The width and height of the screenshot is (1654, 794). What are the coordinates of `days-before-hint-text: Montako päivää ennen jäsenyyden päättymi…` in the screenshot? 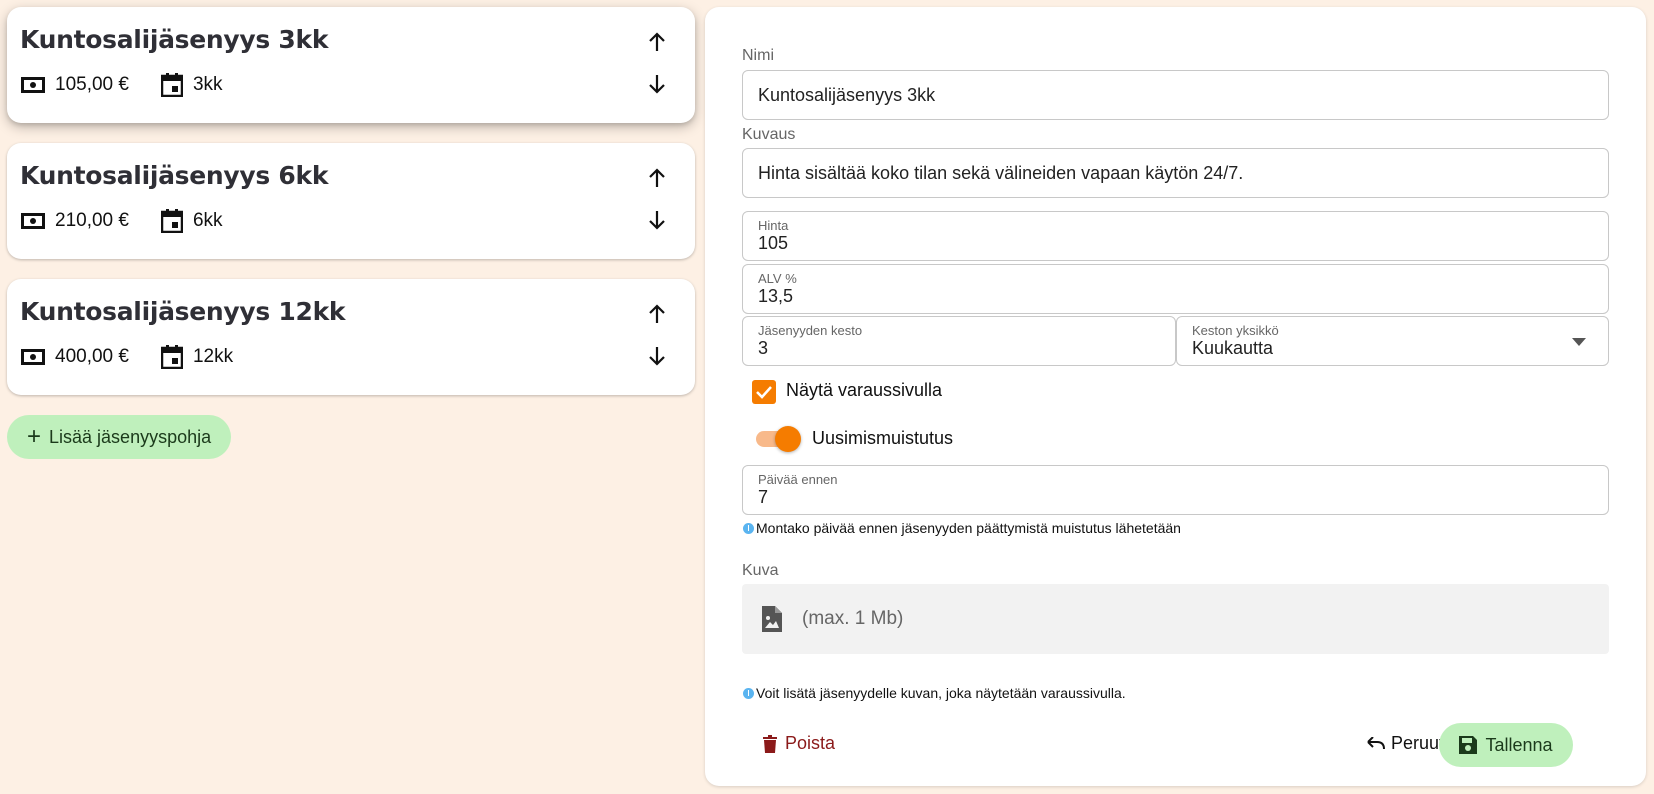 It's located at (968, 528).